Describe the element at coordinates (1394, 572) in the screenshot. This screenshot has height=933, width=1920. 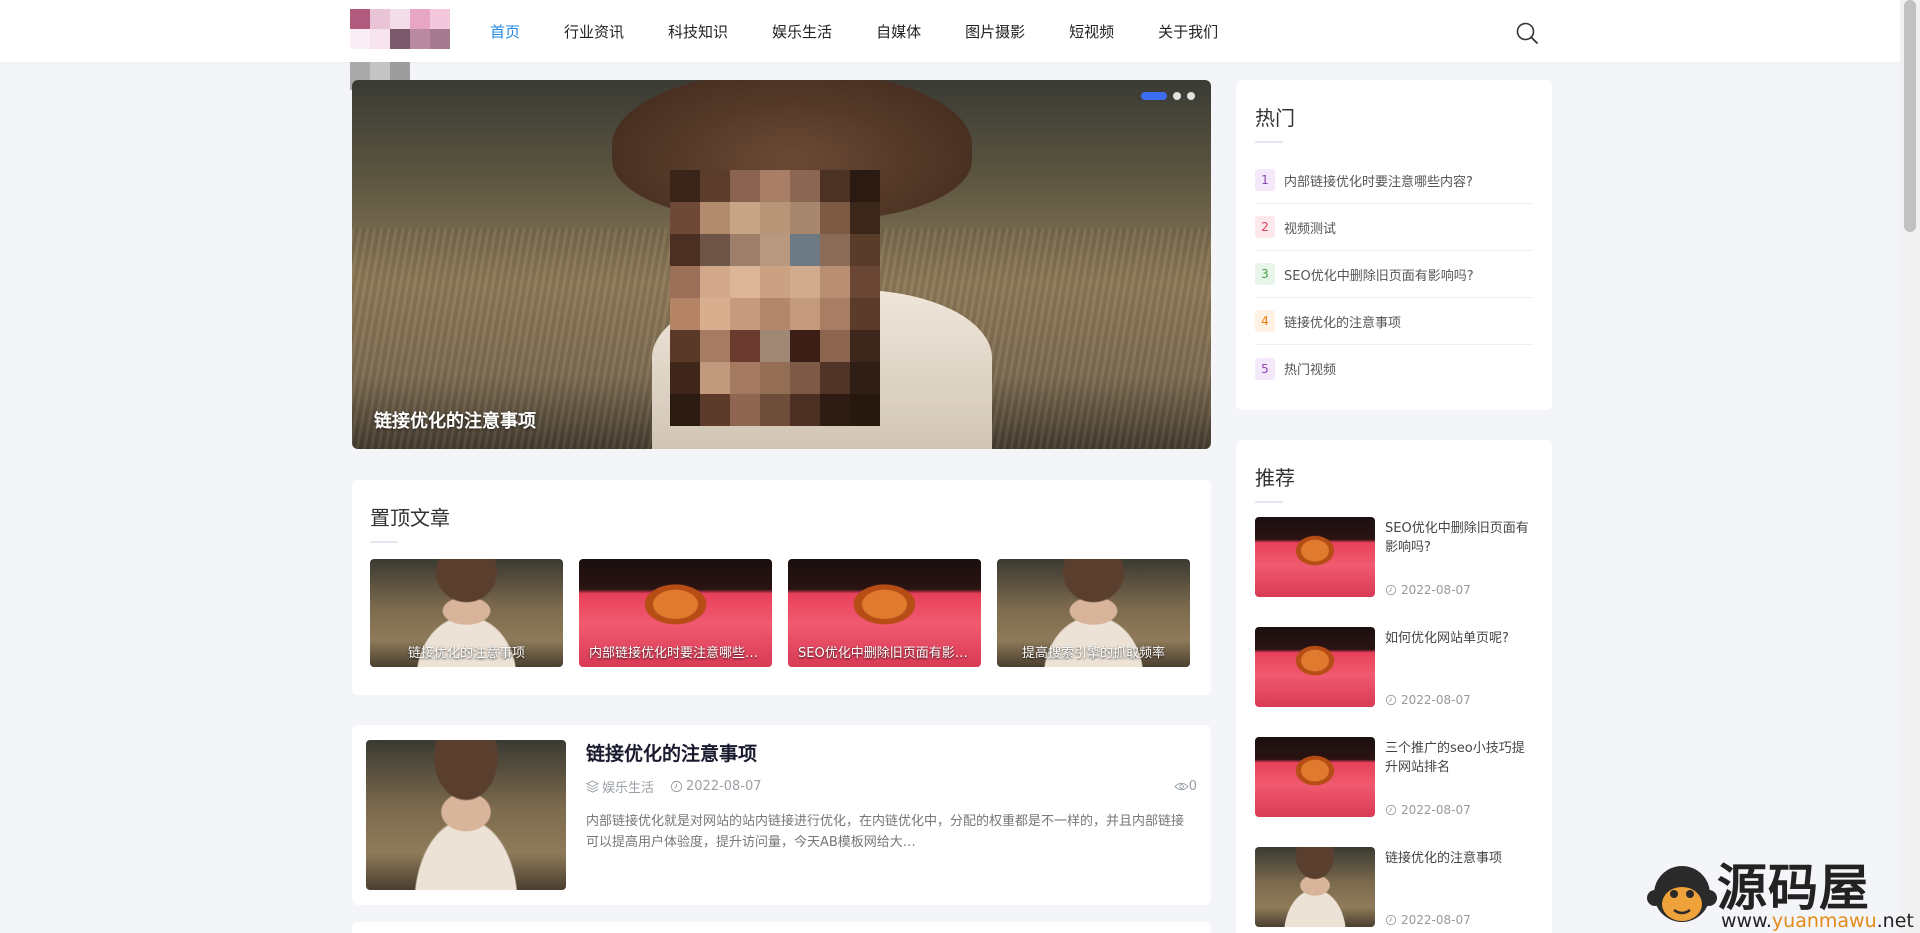
I see `recommend-item: SEO优化中删除旧页面有影响吗? 2022-08-07` at that location.